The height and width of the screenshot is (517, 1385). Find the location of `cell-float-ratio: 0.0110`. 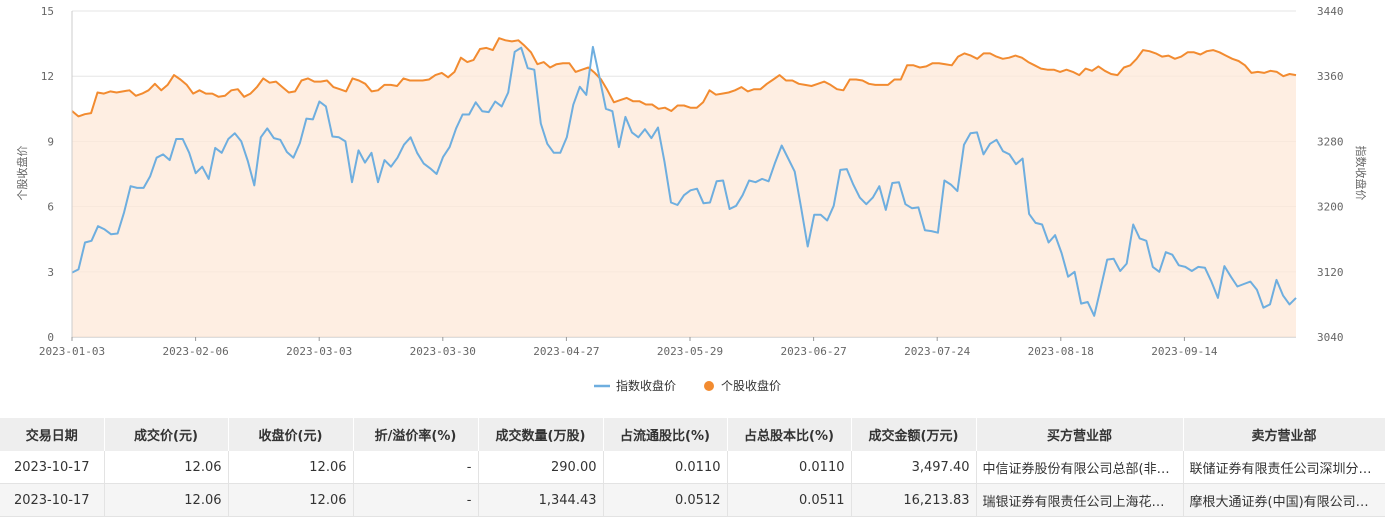

cell-float-ratio: 0.0110 is located at coordinates (665, 467).